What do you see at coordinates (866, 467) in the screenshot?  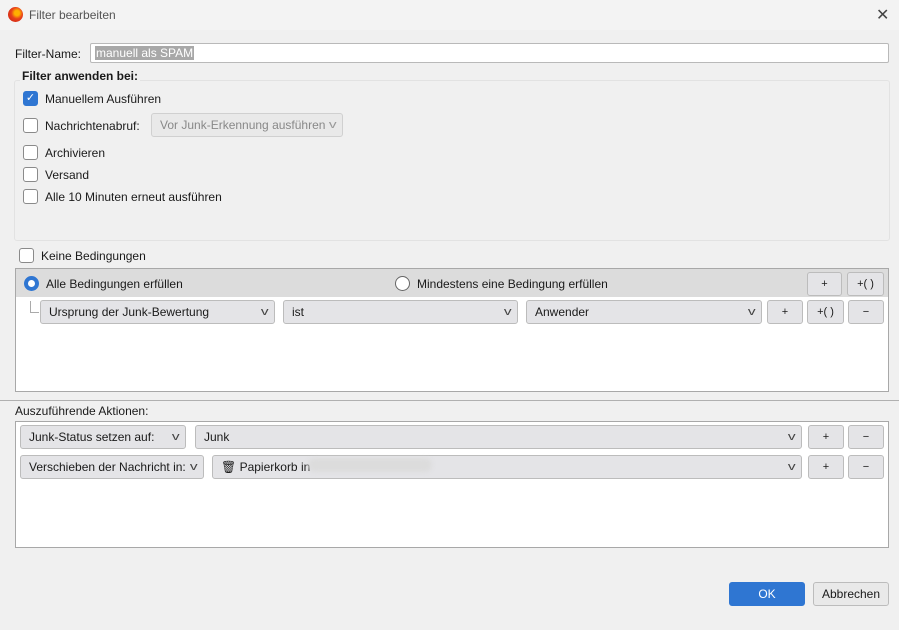 I see `remove-action-button-2: −` at bounding box center [866, 467].